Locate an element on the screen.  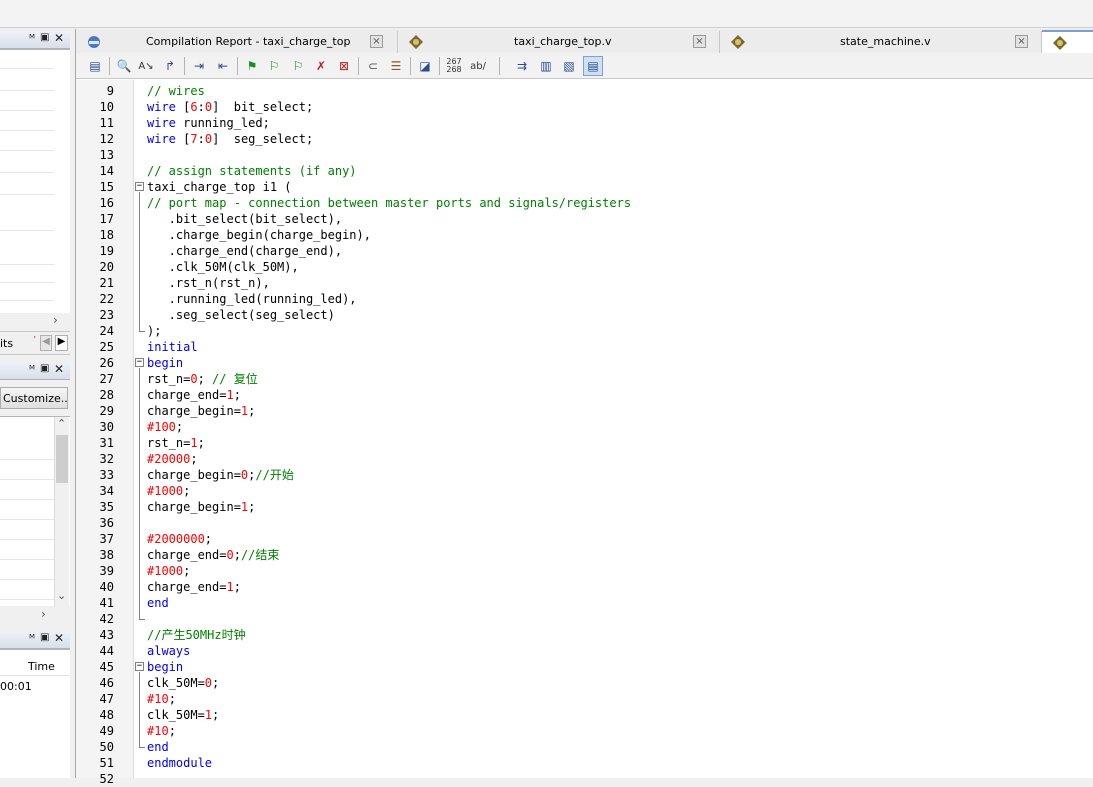
unindent-icon: ⇤ is located at coordinates (223, 66).